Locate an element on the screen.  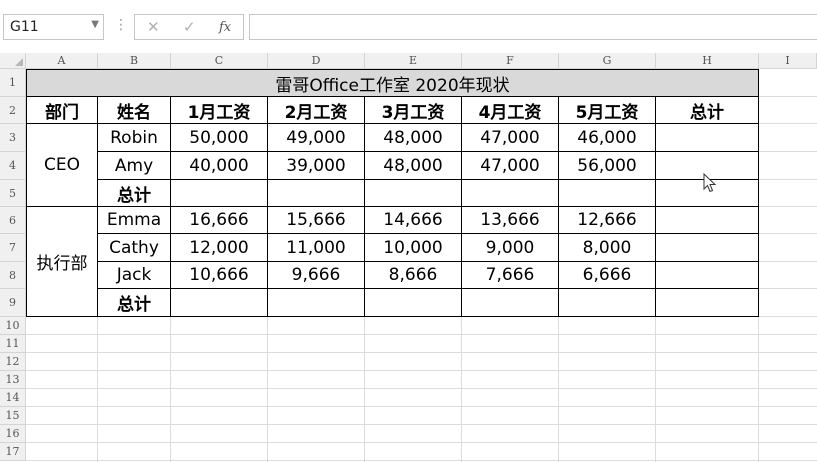
value-cell: 8,000 is located at coordinates (607, 248).